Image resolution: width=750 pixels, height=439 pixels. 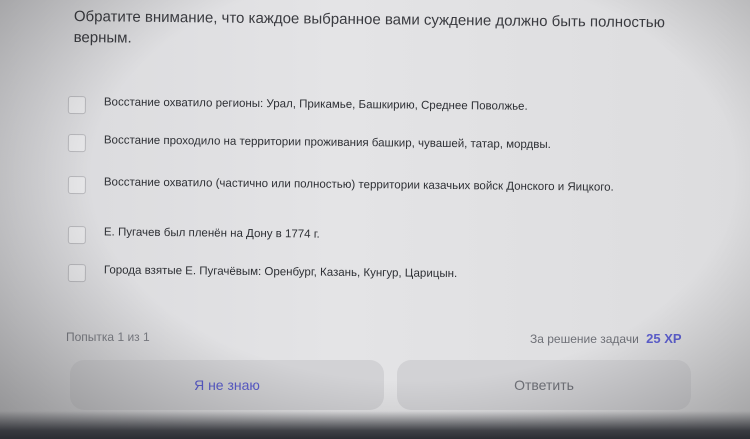 What do you see at coordinates (544, 385) in the screenshot?
I see `answer-button: Ответить` at bounding box center [544, 385].